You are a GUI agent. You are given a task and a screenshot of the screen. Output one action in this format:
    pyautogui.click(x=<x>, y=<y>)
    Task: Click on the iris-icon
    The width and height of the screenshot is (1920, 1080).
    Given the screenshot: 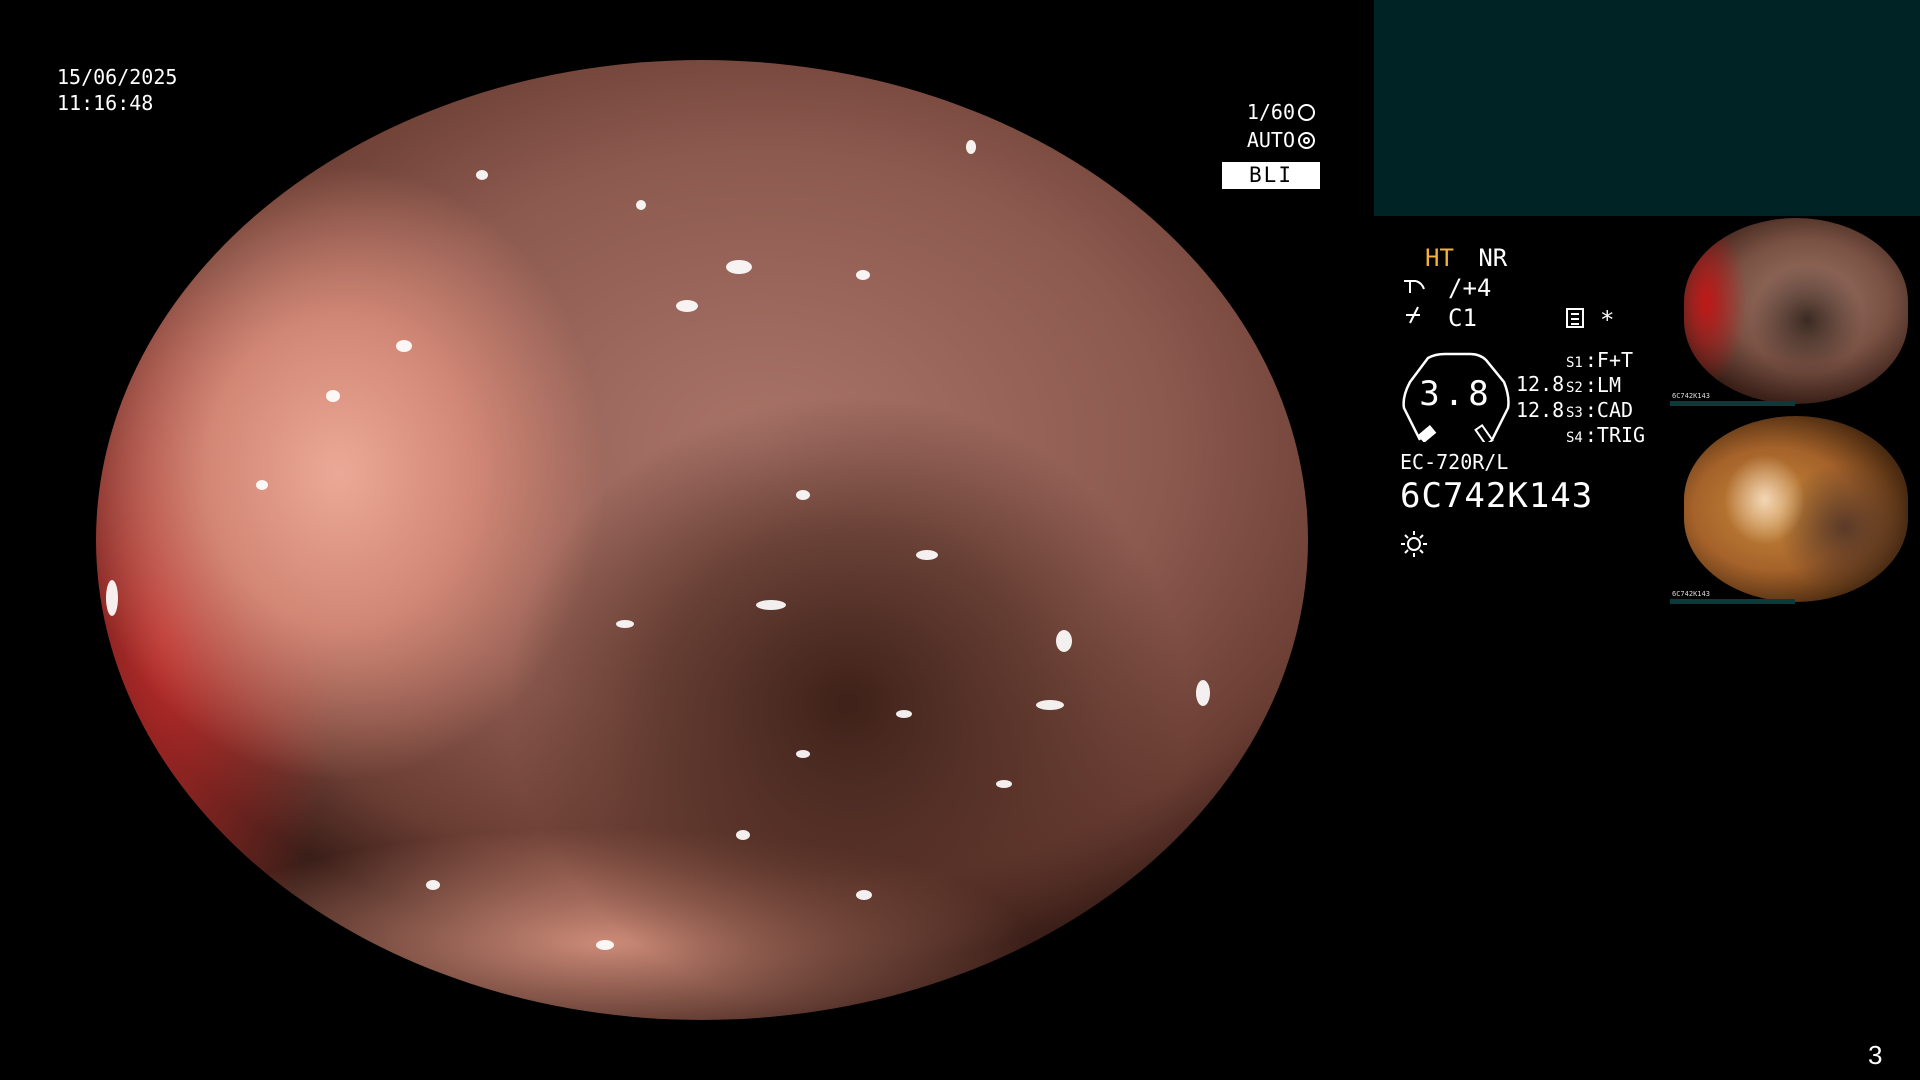 What is the action you would take?
    pyautogui.click(x=1306, y=140)
    